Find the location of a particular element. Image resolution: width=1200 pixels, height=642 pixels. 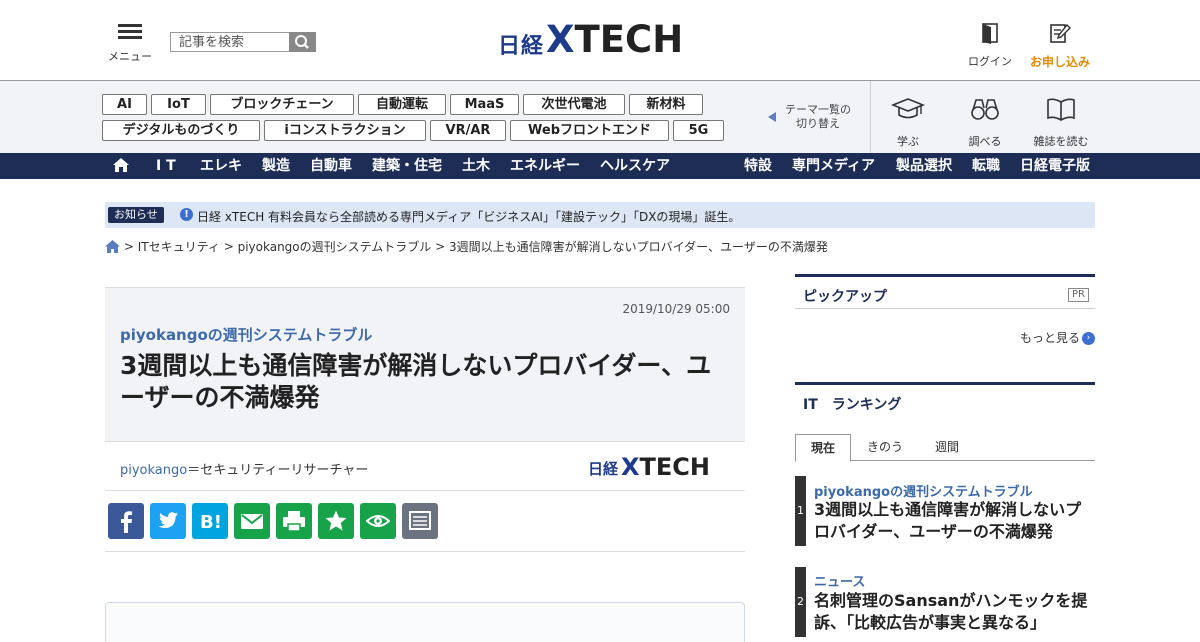

nav-it: I T is located at coordinates (166, 166).